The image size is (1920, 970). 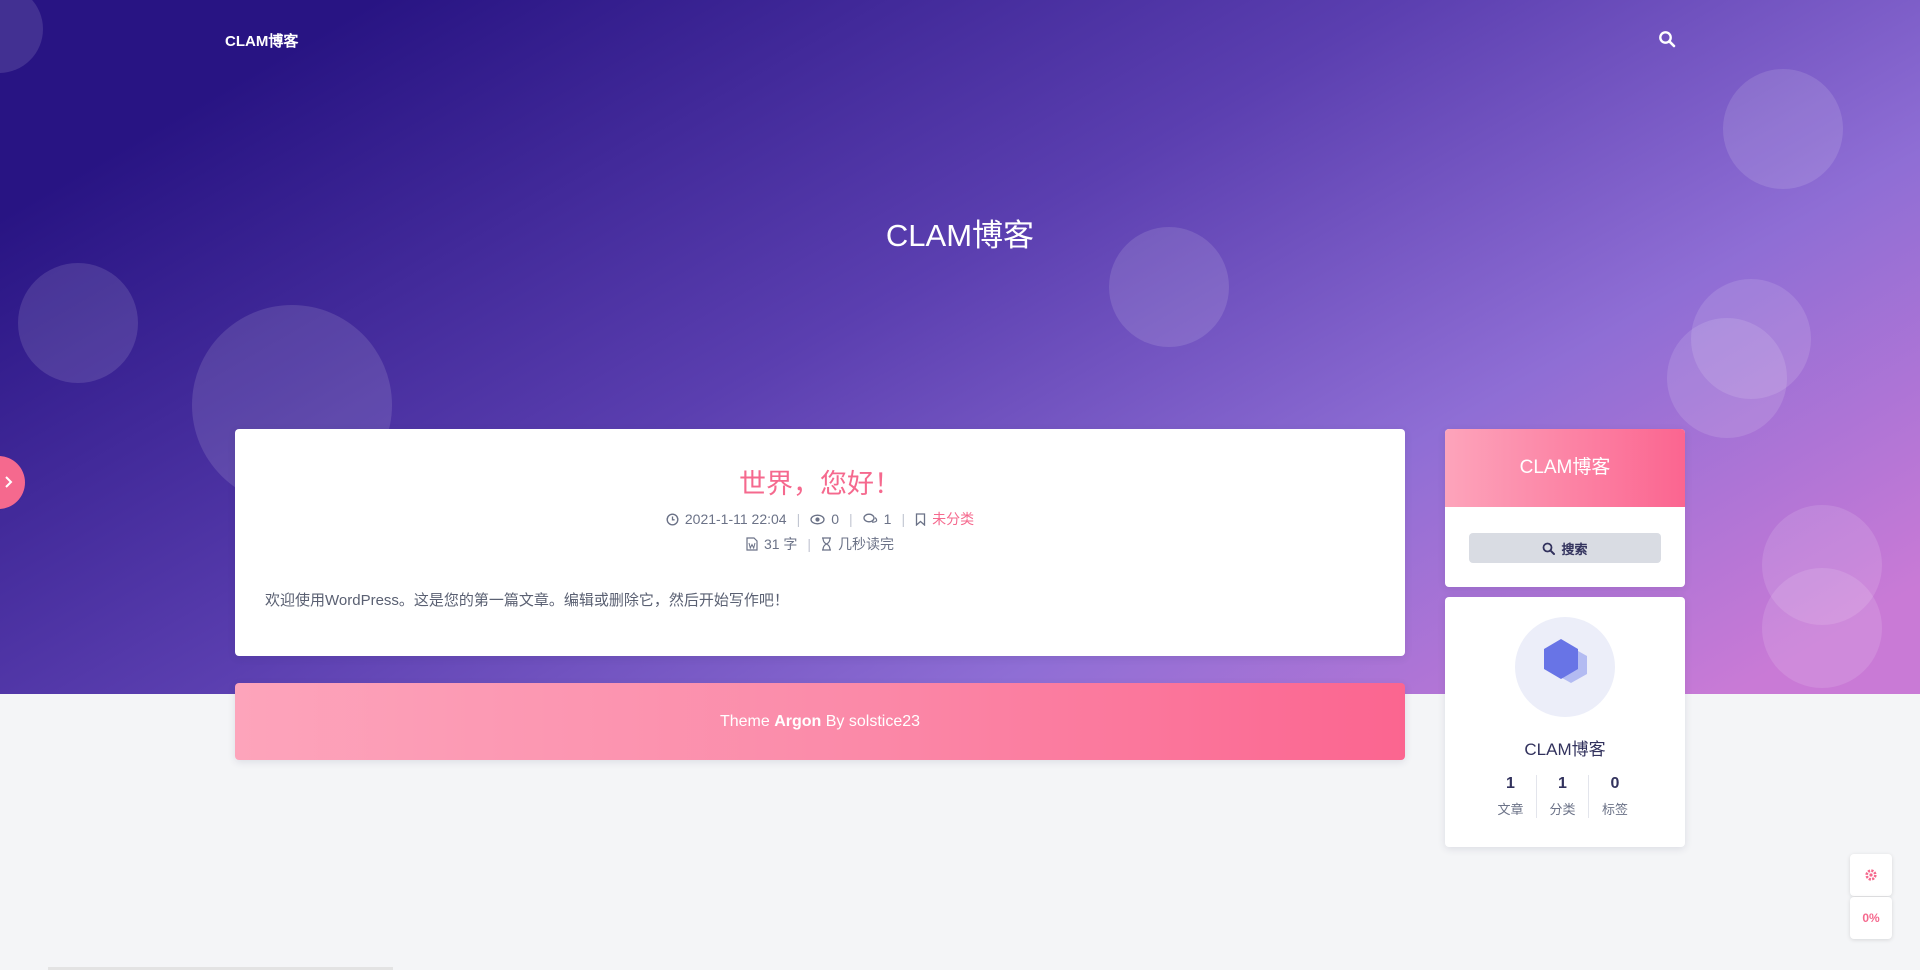 I want to click on post-word-count: 31 字, so click(x=771, y=544).